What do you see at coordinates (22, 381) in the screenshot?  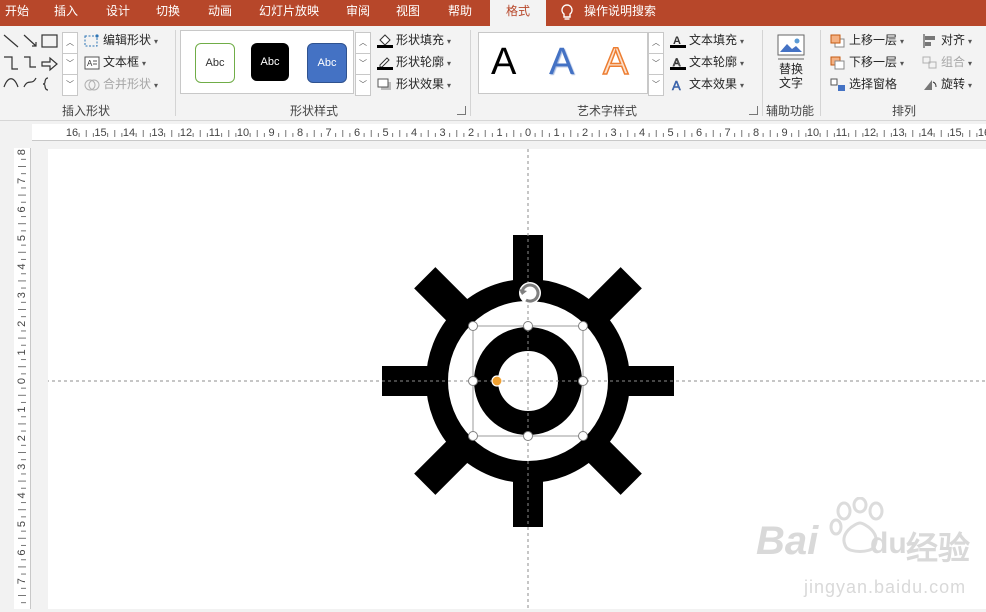 I see `ruler-label: 0` at bounding box center [22, 381].